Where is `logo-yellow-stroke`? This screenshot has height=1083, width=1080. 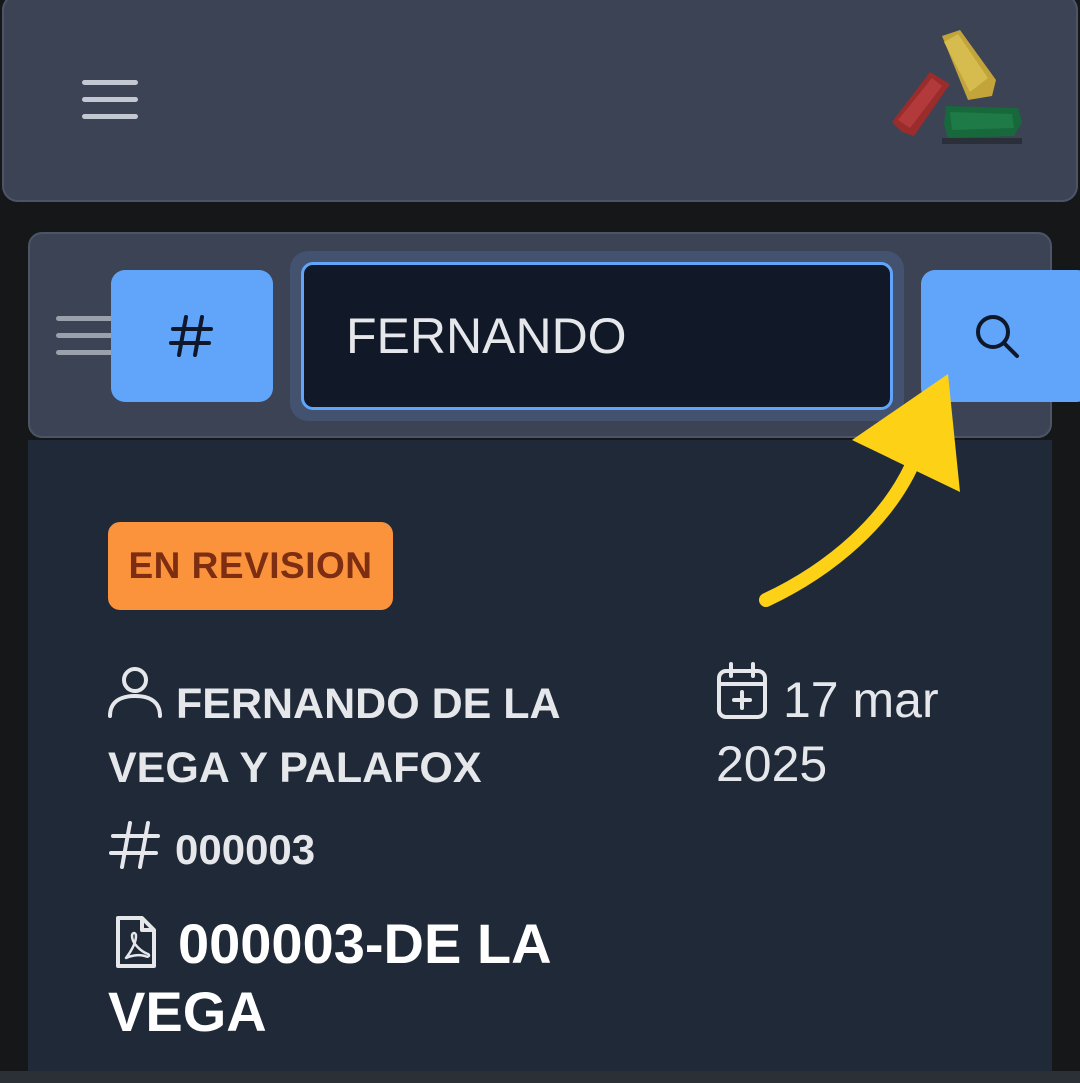 logo-yellow-stroke is located at coordinates (969, 65).